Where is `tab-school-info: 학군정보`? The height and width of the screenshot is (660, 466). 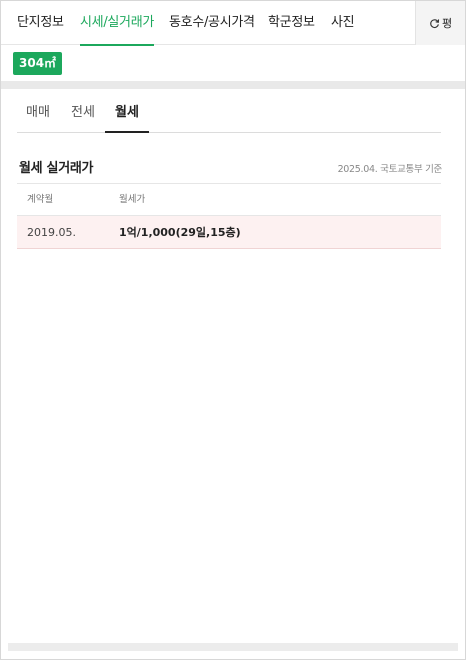 tab-school-info: 학군정보 is located at coordinates (291, 23).